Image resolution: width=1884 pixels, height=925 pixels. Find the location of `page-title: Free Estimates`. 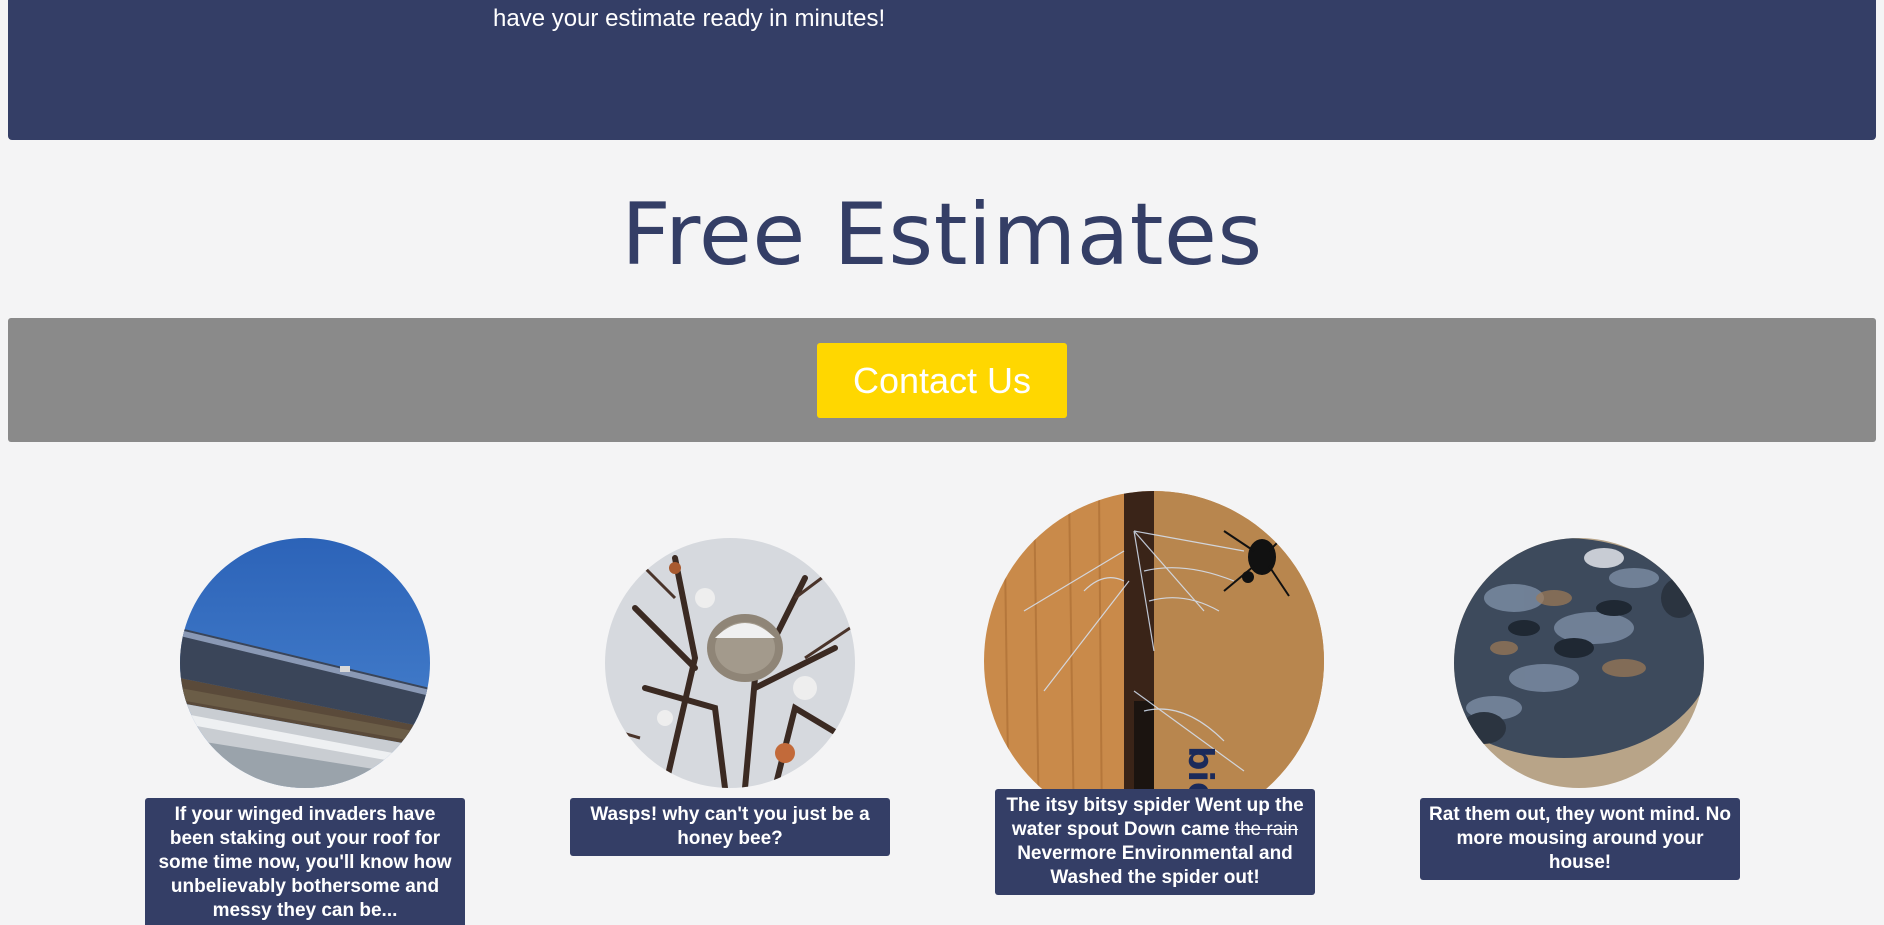

page-title: Free Estimates is located at coordinates (942, 235).